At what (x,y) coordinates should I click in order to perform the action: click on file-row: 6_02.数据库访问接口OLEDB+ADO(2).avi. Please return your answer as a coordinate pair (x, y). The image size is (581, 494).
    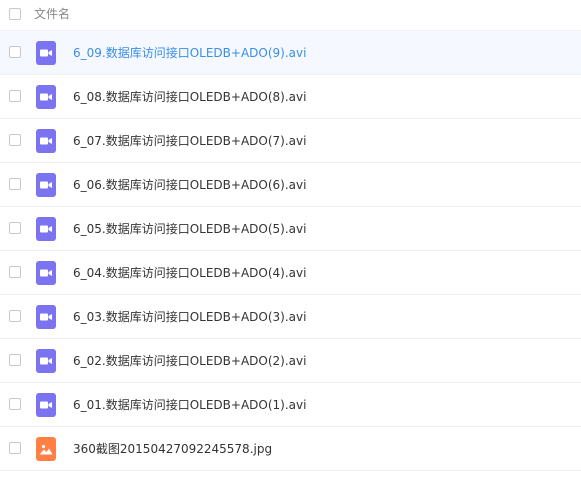
    Looking at the image, I should click on (290, 361).